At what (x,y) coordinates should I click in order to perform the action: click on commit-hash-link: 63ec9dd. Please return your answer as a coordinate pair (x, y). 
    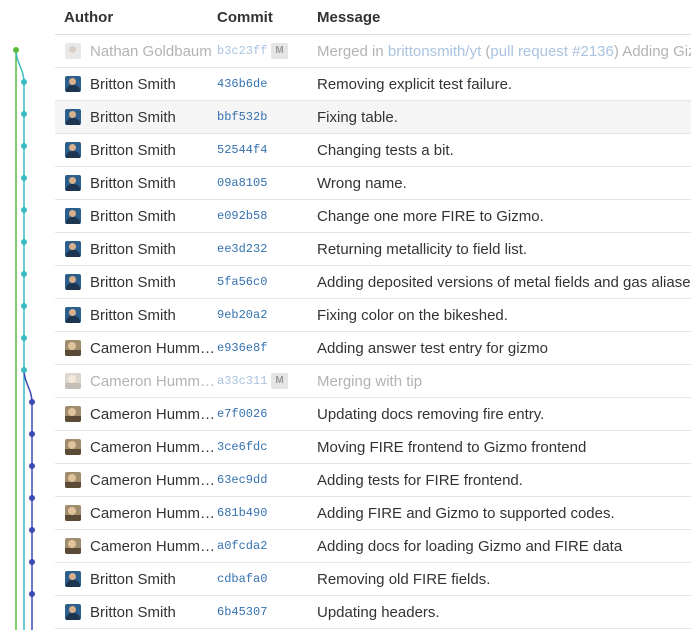
    Looking at the image, I should click on (242, 480).